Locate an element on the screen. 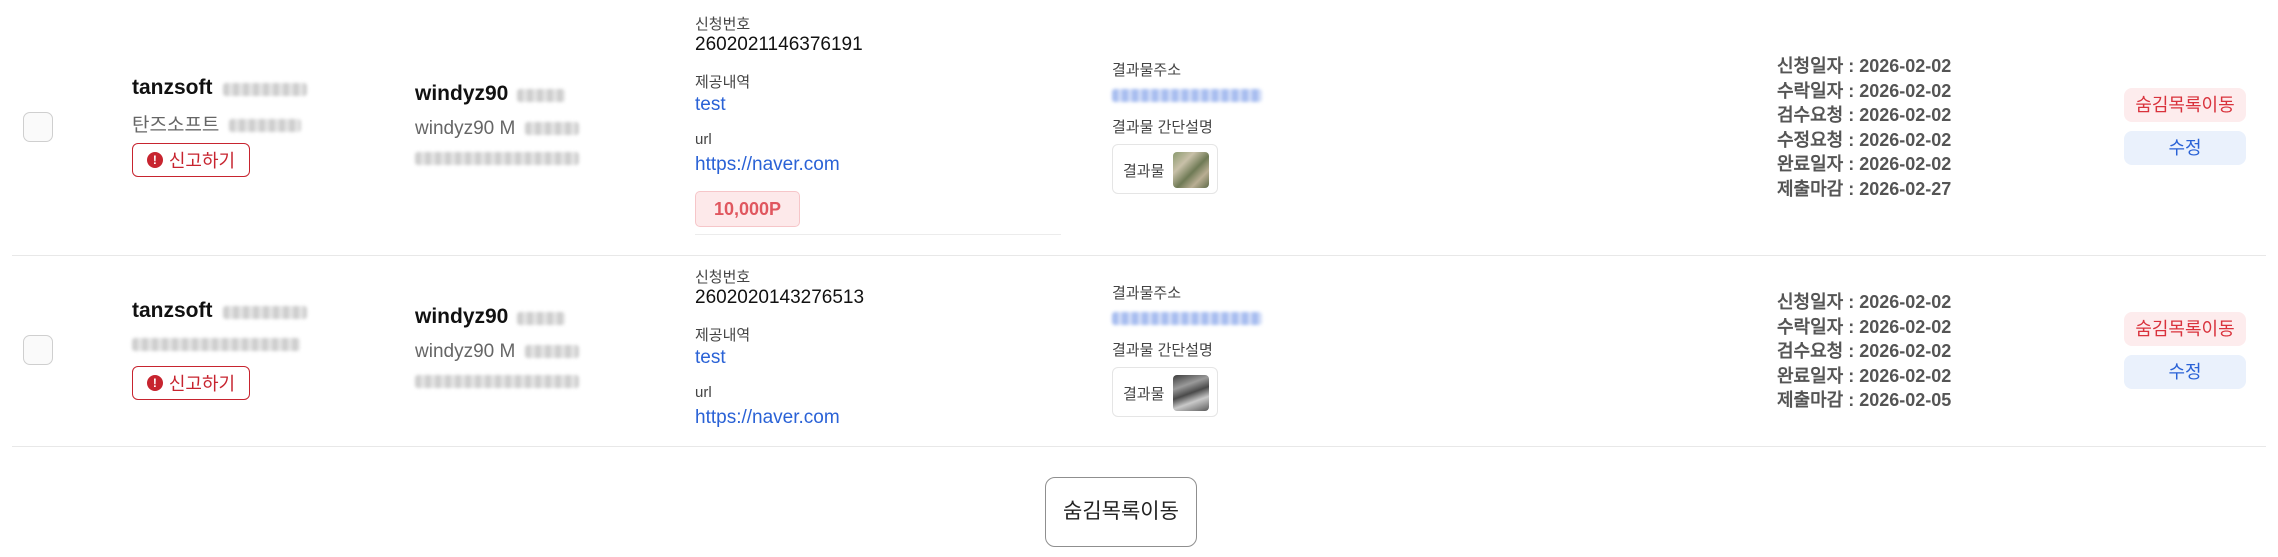 The width and height of the screenshot is (2278, 557). points-badge: 10,000P is located at coordinates (748, 209).